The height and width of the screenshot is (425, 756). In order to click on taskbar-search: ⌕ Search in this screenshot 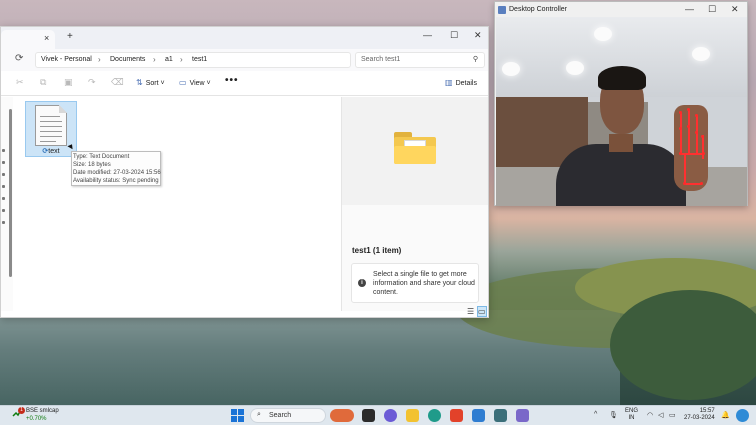, I will do `click(288, 415)`.